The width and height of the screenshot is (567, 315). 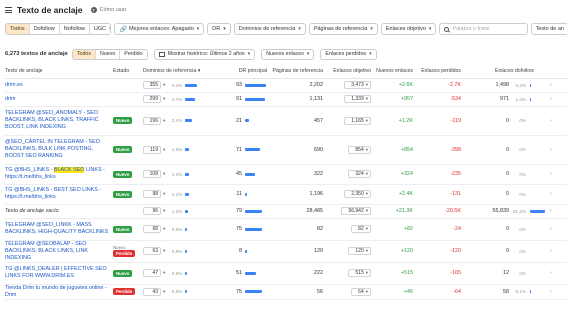 What do you see at coordinates (408, 229) in the screenshot?
I see `new-links-value: +82` at bounding box center [408, 229].